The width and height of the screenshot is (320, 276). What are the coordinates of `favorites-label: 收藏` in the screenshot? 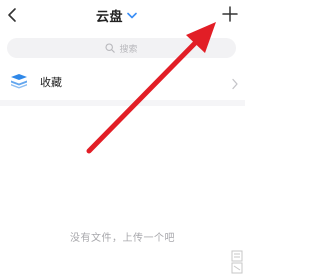 It's located at (51, 82).